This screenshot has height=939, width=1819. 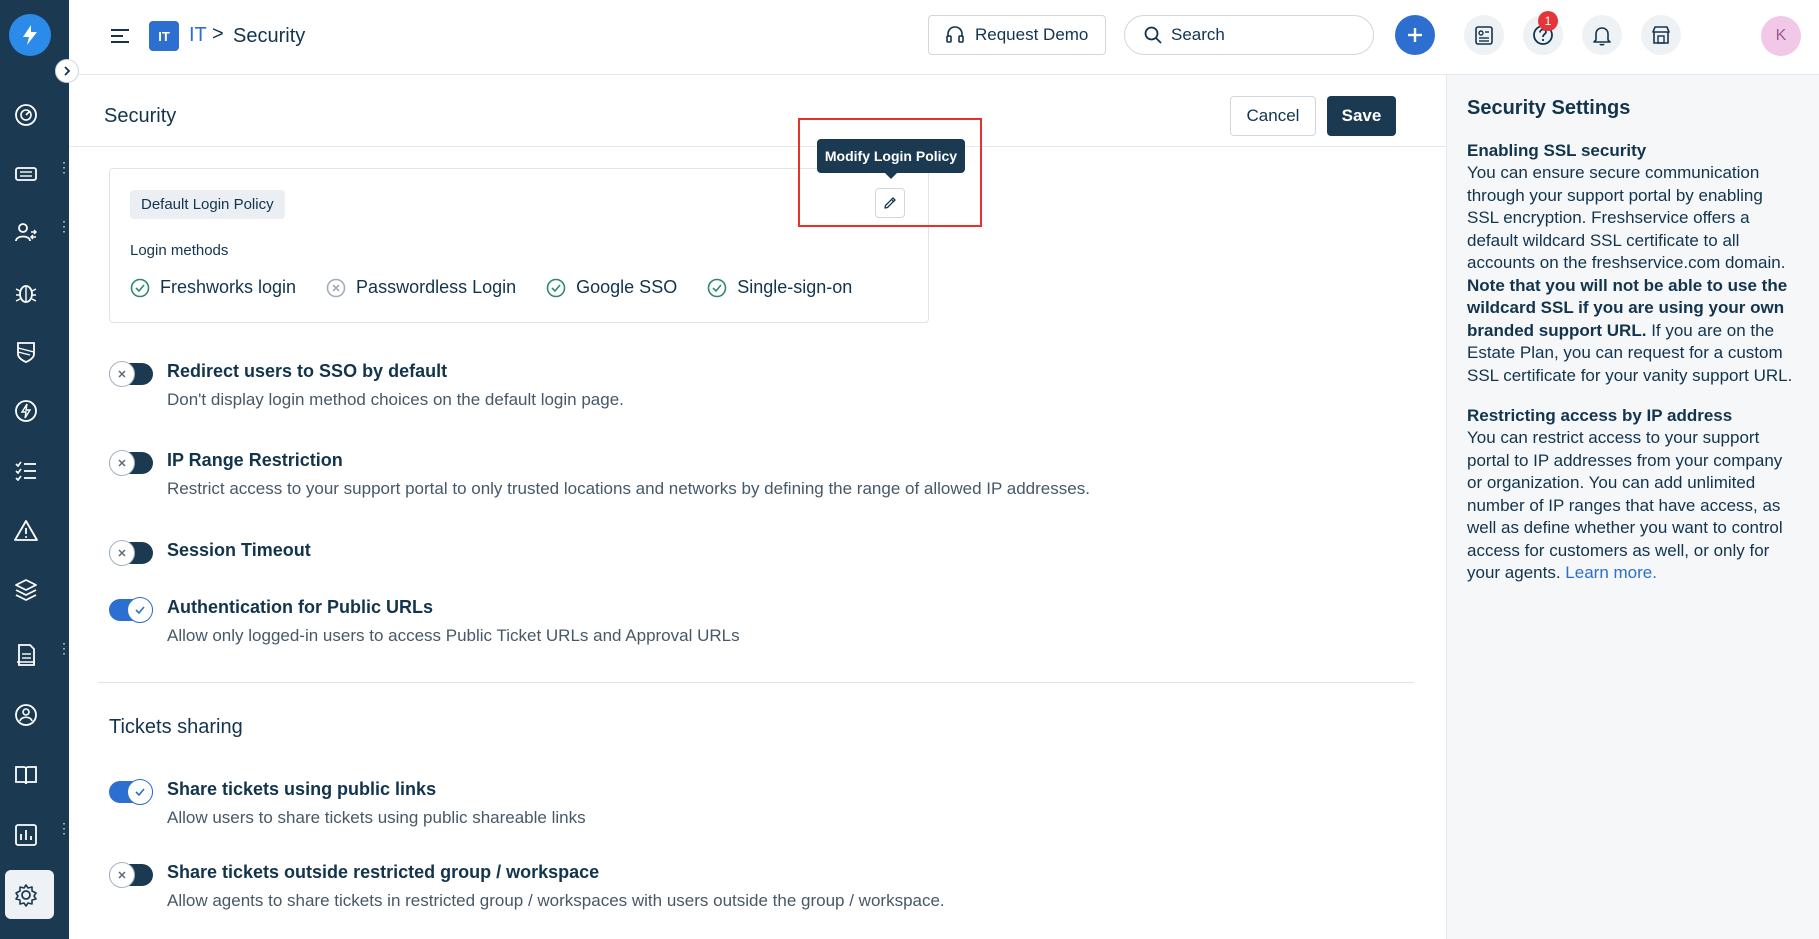 What do you see at coordinates (336, 287) in the screenshot?
I see `x-circle-icon` at bounding box center [336, 287].